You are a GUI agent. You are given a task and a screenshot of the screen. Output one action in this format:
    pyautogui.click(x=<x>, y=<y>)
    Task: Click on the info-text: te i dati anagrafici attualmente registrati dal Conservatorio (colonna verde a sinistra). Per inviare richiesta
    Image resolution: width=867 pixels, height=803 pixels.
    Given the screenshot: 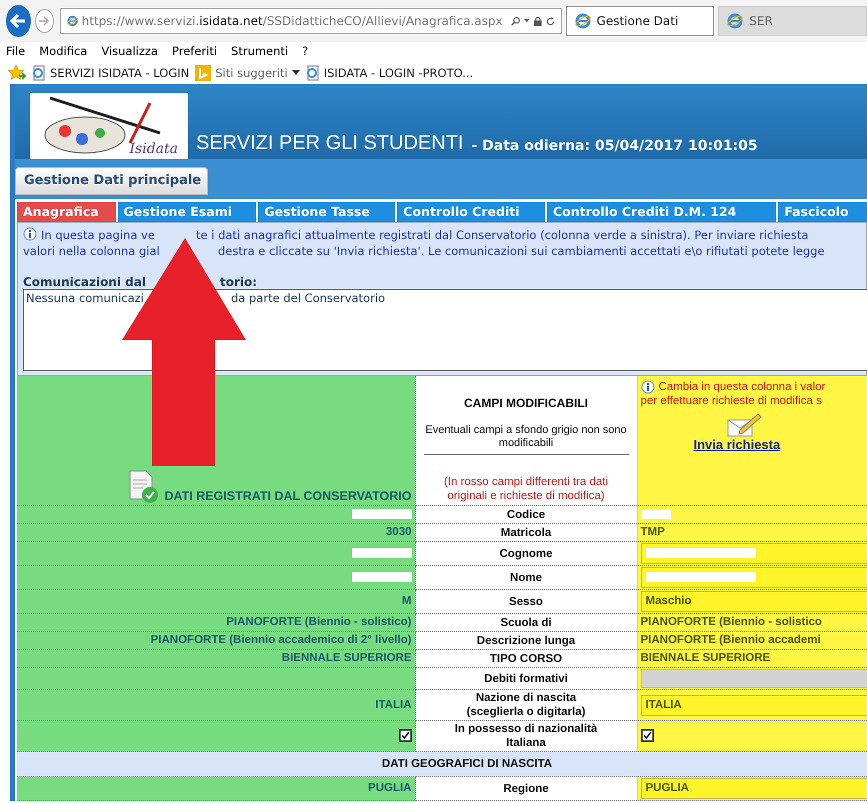 What is the action you would take?
    pyautogui.click(x=502, y=235)
    